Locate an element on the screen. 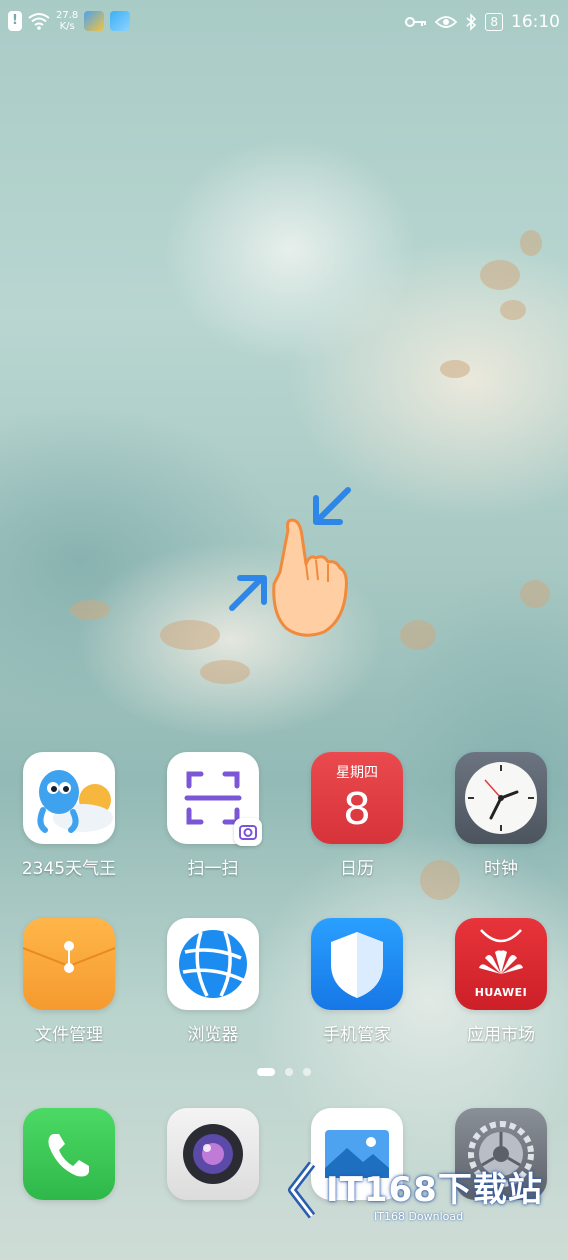  bluetooth-icon is located at coordinates (471, 22).